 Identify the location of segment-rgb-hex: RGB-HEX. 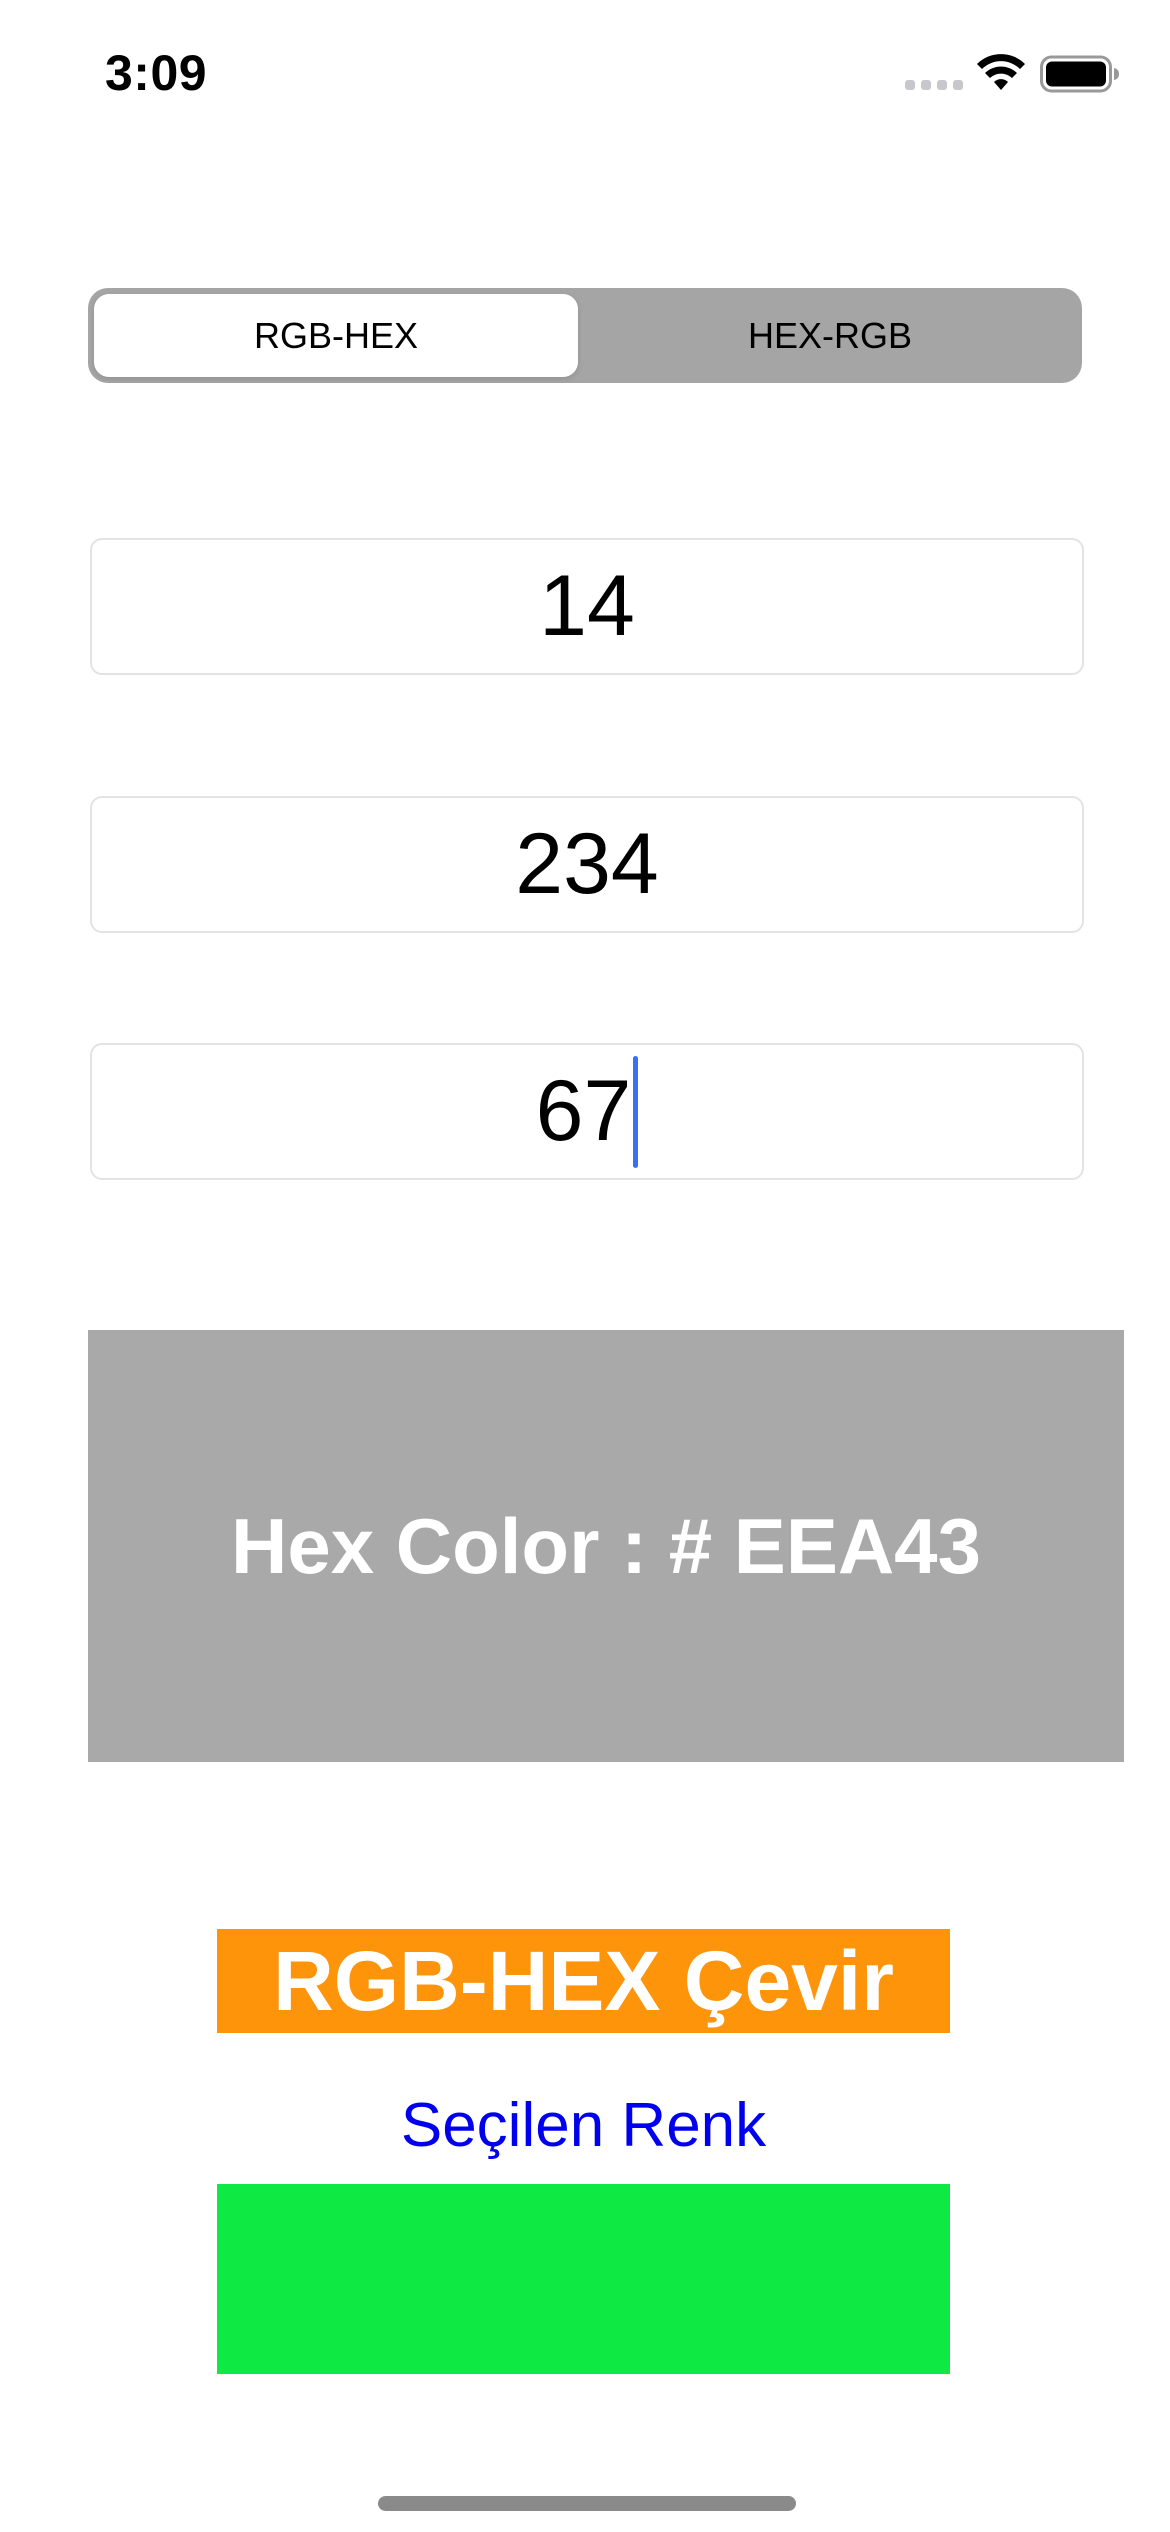
(336, 335).